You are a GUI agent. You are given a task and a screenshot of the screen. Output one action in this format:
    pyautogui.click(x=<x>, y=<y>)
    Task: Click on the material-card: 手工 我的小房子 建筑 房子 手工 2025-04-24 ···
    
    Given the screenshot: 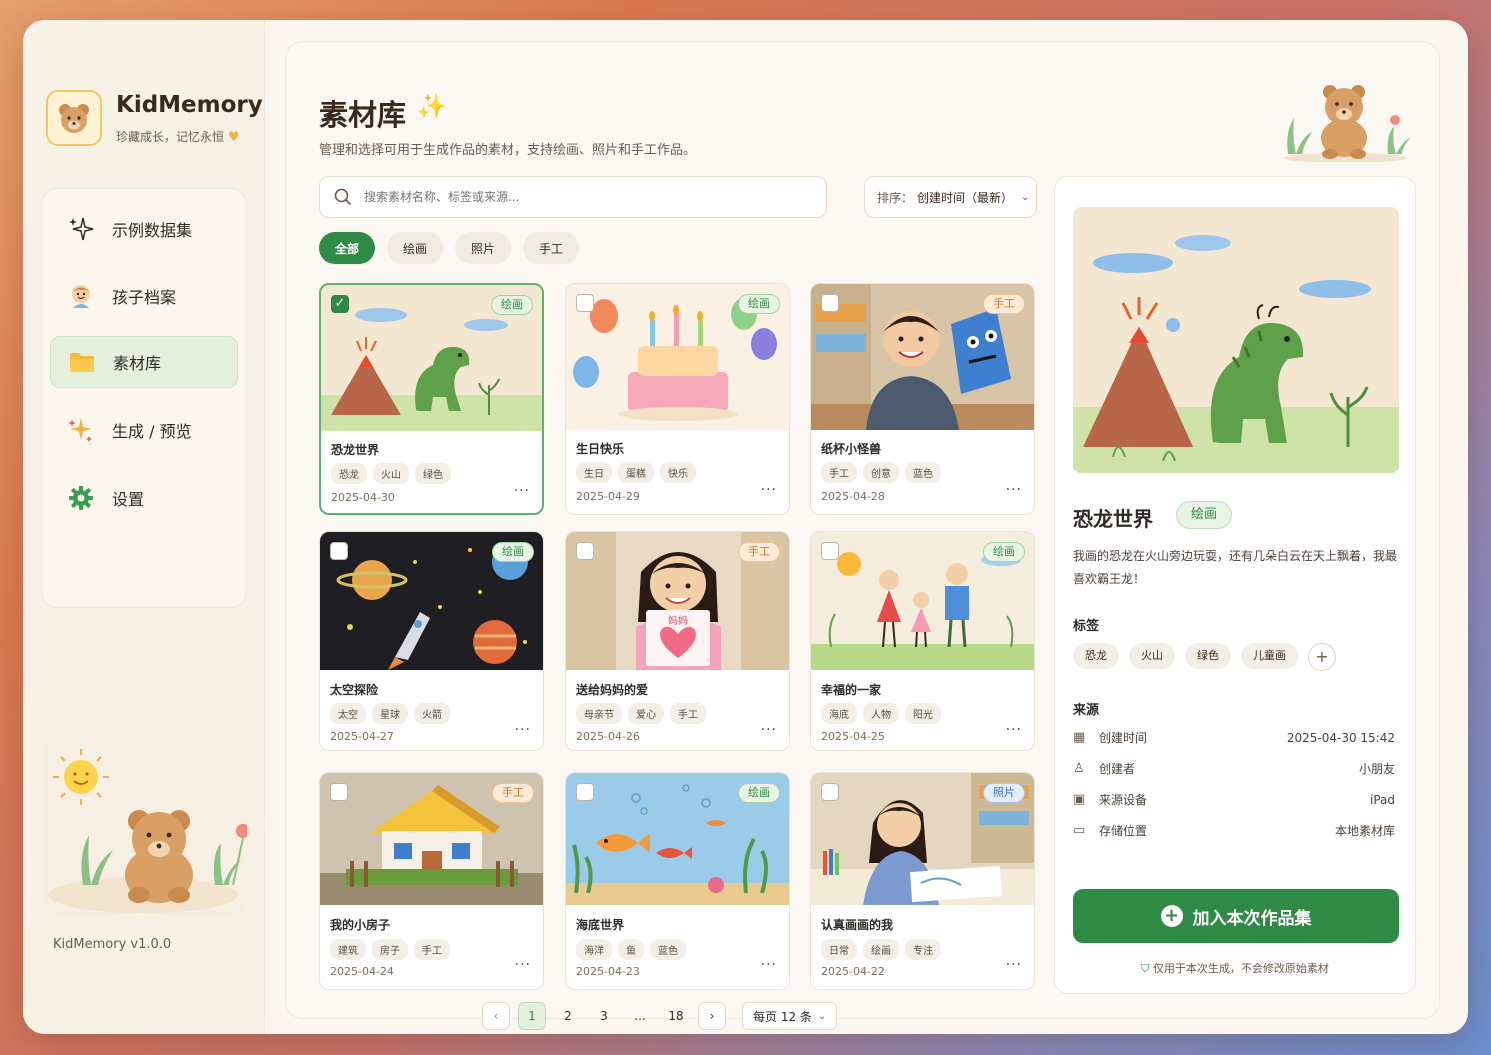 What is the action you would take?
    pyautogui.click(x=431, y=881)
    